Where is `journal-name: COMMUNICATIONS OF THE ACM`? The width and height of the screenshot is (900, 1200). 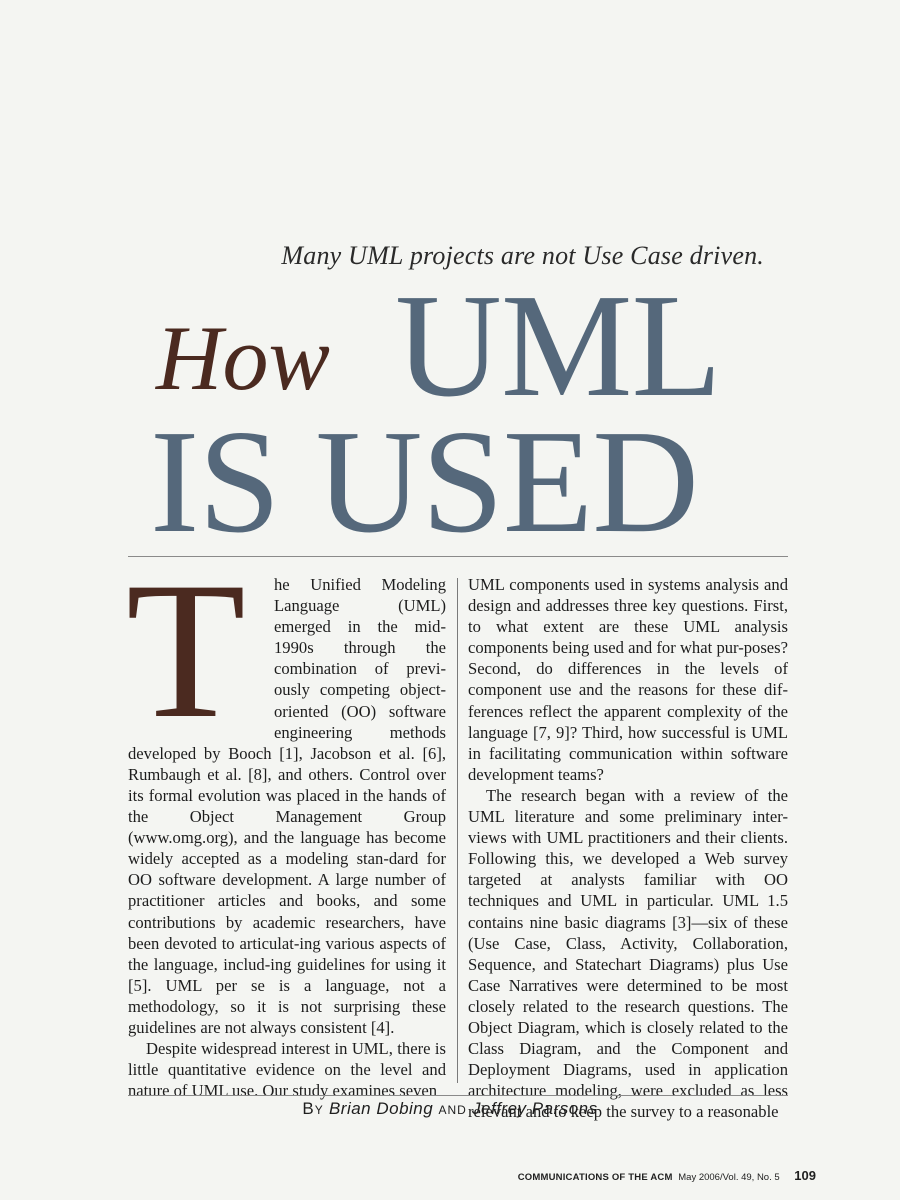 journal-name: COMMUNICATIONS OF THE ACM is located at coordinates (595, 1177).